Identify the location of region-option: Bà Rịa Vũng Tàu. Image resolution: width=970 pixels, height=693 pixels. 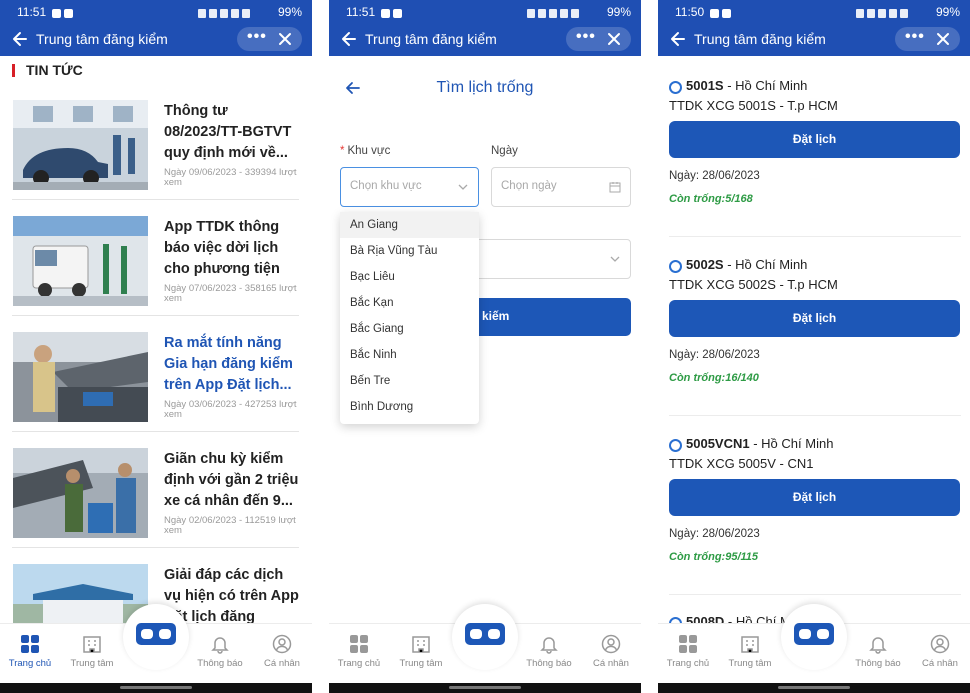
(409, 251).